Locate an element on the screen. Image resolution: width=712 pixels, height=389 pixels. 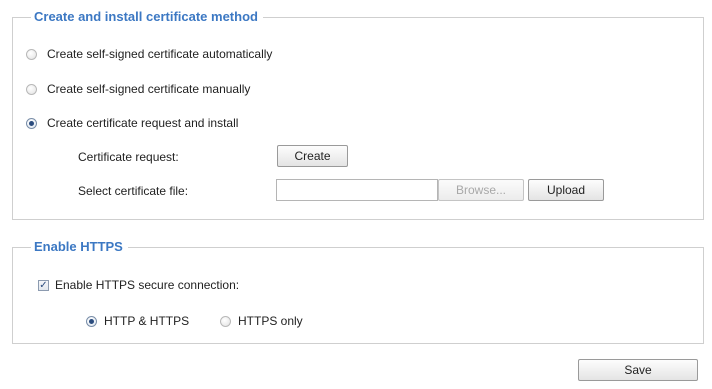
select-certificate-file-label: Select certificate file: is located at coordinates (133, 191).